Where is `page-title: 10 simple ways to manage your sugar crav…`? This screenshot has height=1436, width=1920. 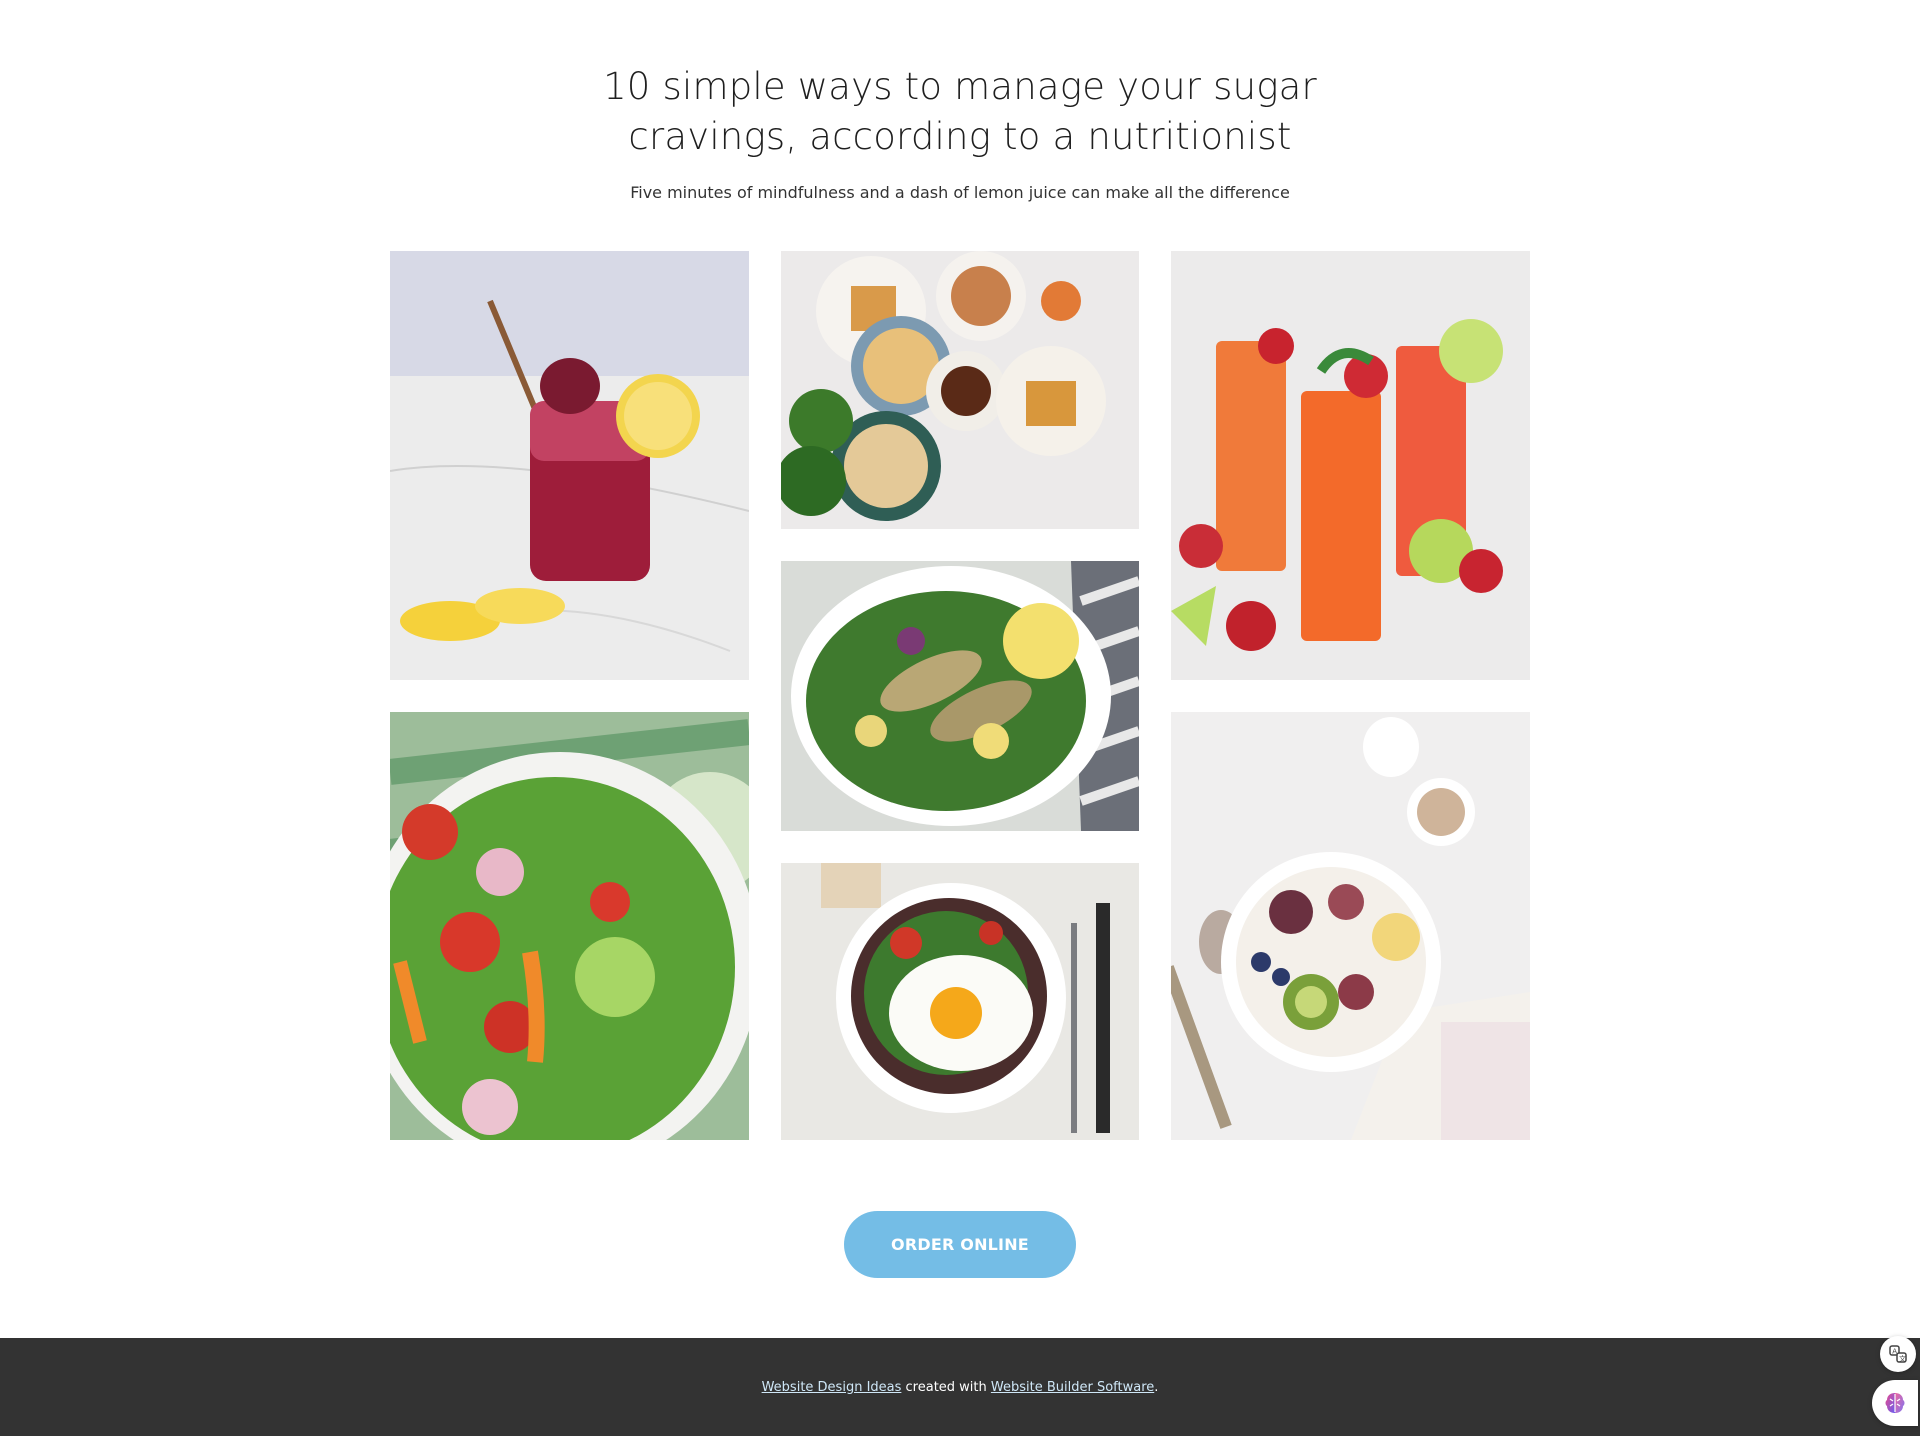 page-title: 10 simple ways to manage your sugar crav… is located at coordinates (960, 112).